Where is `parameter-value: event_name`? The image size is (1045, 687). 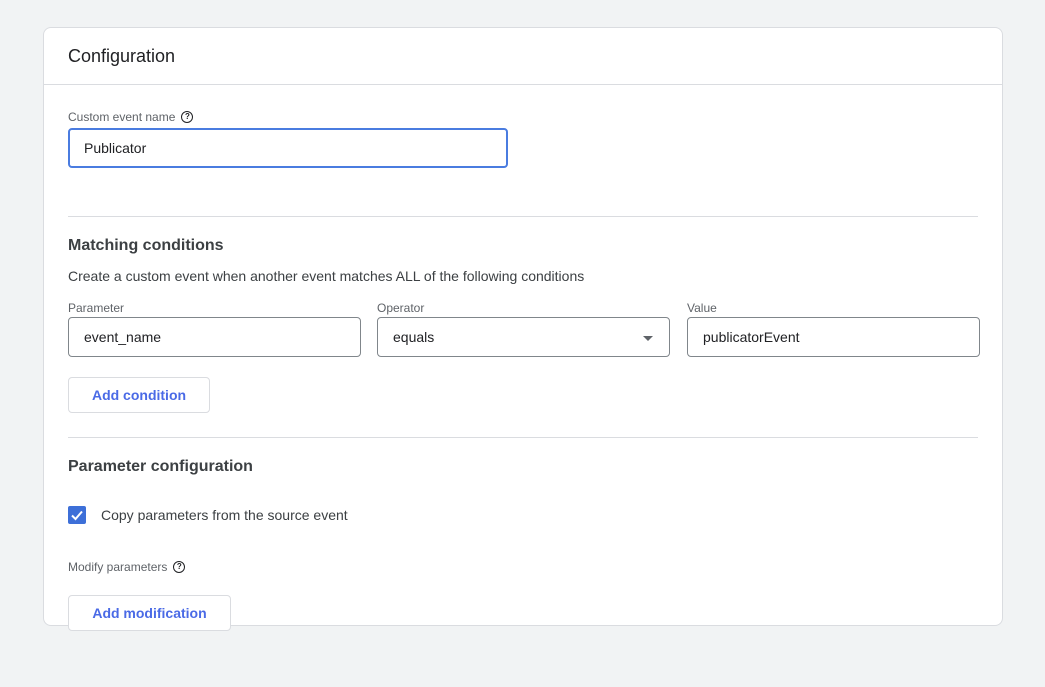 parameter-value: event_name is located at coordinates (123, 337).